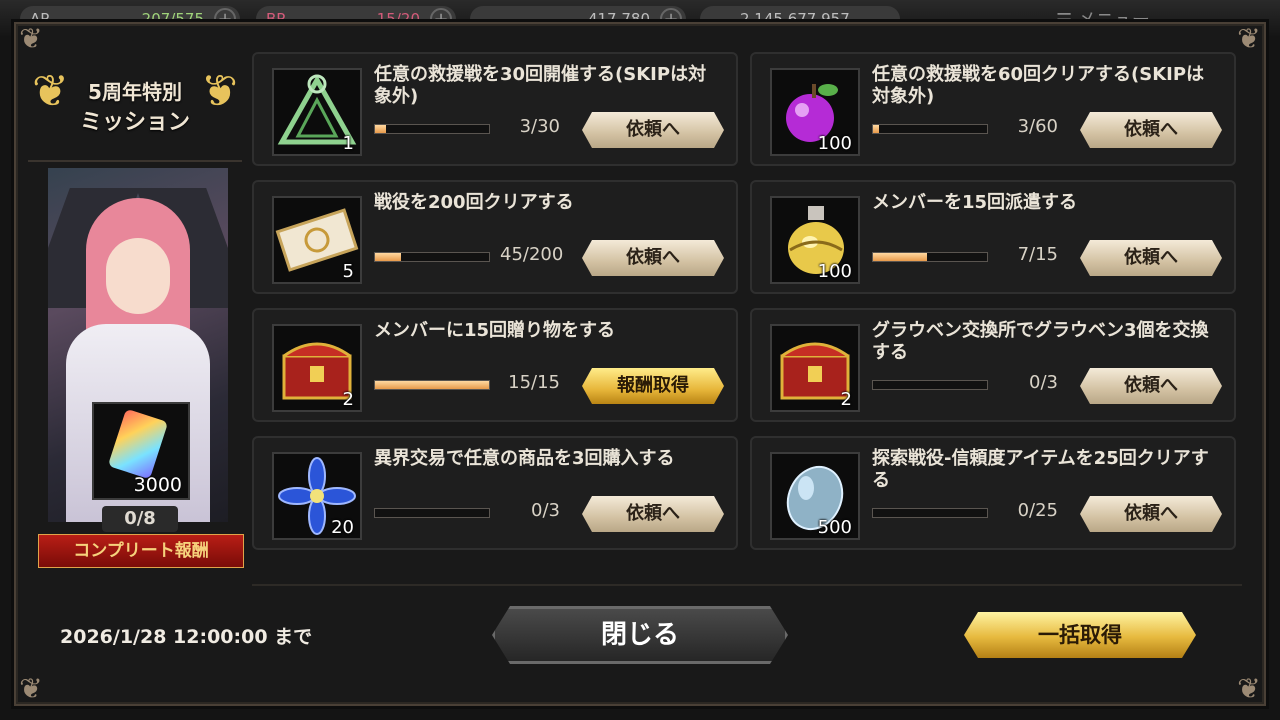 The image size is (1280, 720). I want to click on rainbow-crystal-icon, so click(138, 444).